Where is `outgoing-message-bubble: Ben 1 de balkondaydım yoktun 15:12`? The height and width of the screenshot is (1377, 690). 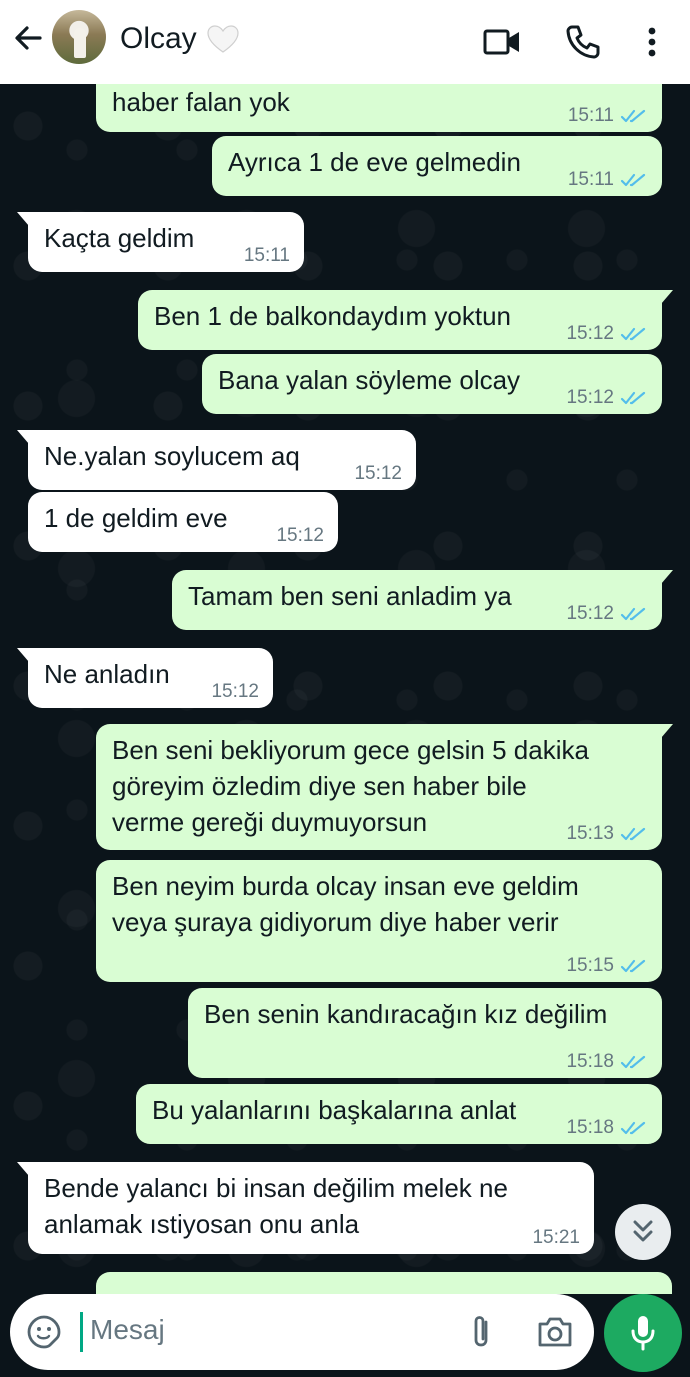 outgoing-message-bubble: Ben 1 de balkondaydım yoktun 15:12 is located at coordinates (405, 320).